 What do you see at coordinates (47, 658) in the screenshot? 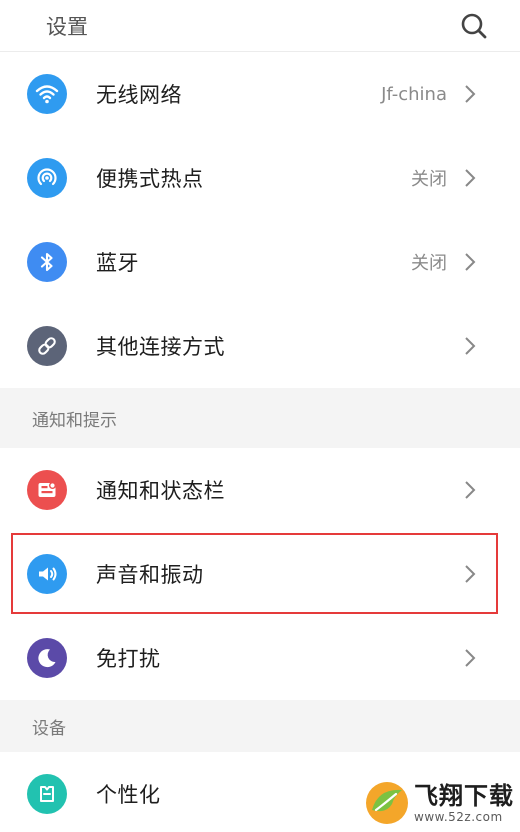
I see `moon-icon` at bounding box center [47, 658].